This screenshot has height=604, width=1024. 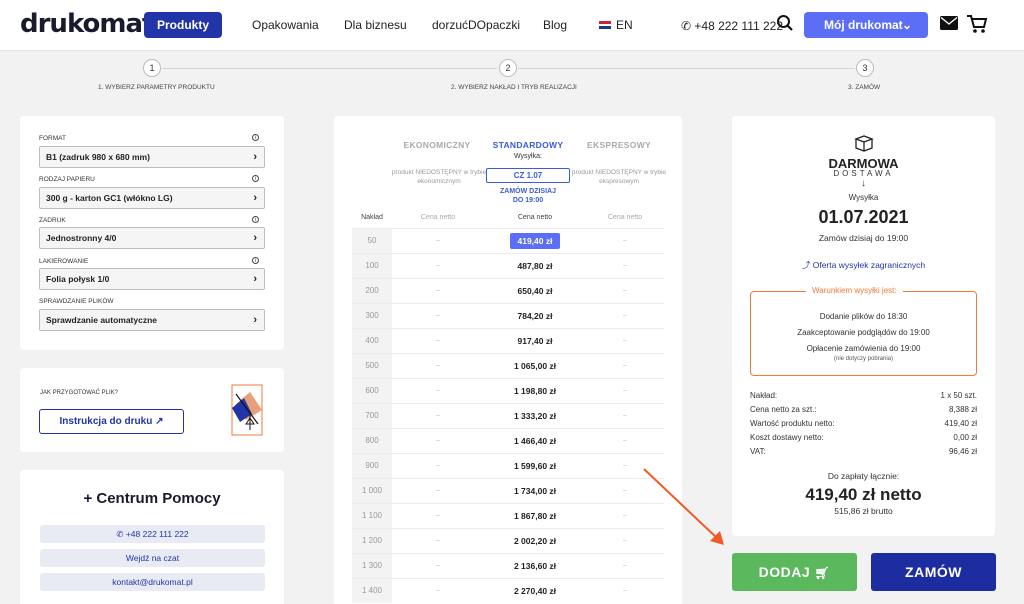 What do you see at coordinates (535, 466) in the screenshot?
I see `row-standard-price: 1 599,60 zł` at bounding box center [535, 466].